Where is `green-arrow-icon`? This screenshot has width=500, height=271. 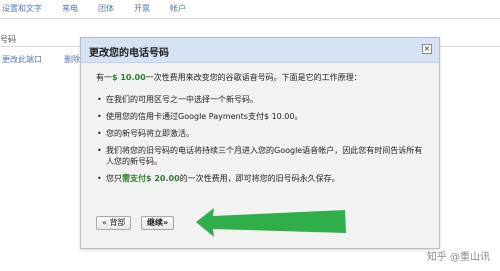
green-arrow-icon is located at coordinates (271, 222).